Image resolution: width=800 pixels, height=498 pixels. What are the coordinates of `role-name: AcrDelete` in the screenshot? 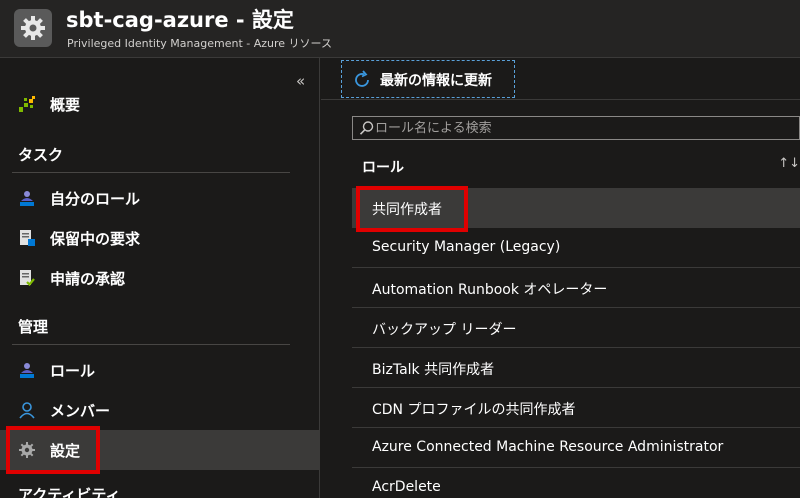 It's located at (406, 487).